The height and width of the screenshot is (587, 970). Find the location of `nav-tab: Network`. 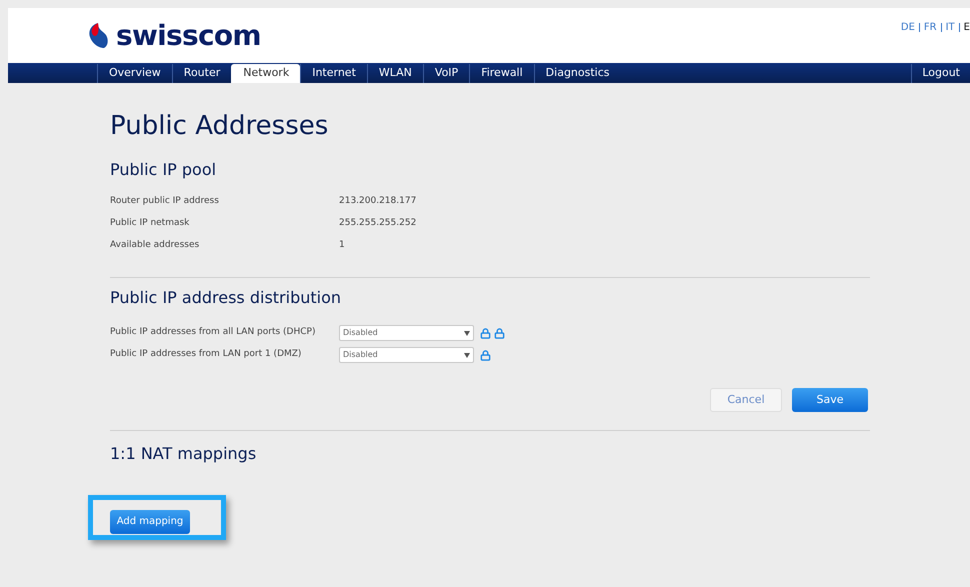

nav-tab: Network is located at coordinates (265, 73).